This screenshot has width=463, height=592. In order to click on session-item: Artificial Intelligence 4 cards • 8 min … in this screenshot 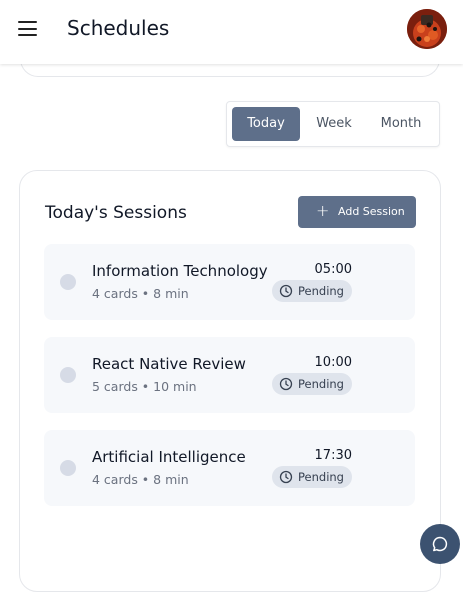, I will do `click(229, 468)`.